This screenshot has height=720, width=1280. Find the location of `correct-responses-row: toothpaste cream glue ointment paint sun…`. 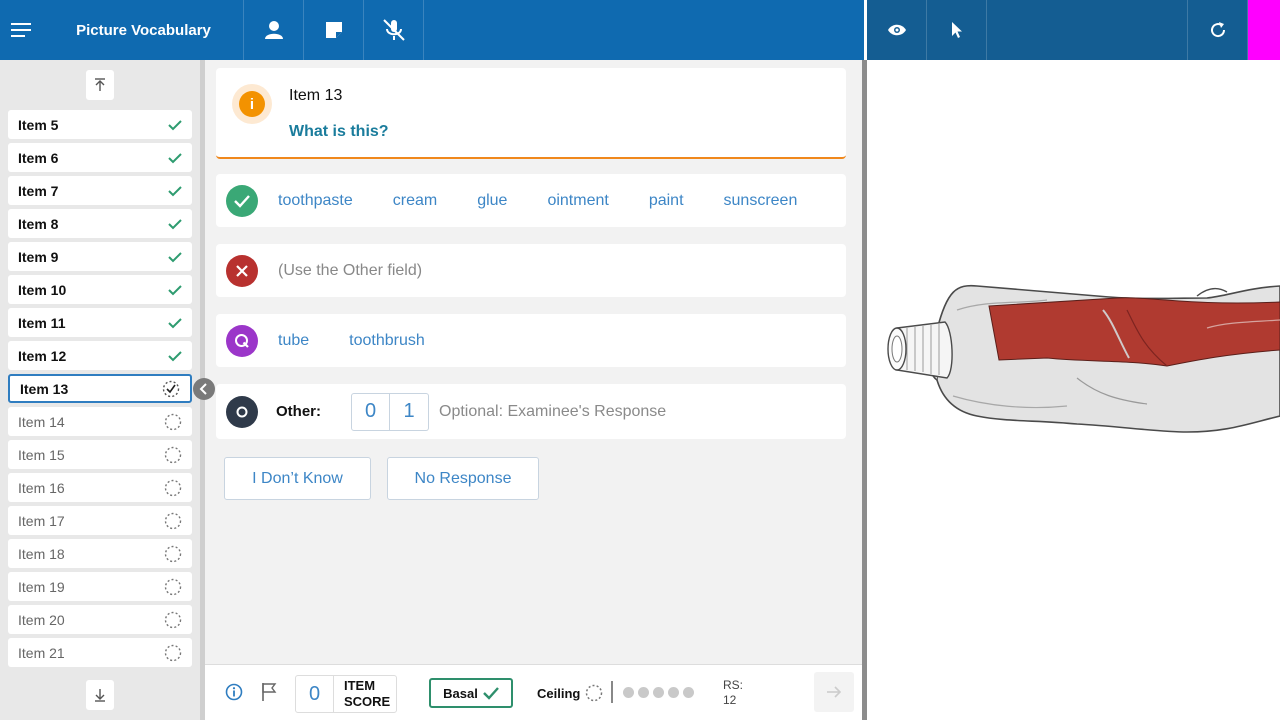

correct-responses-row: toothpaste cream glue ointment paint sun… is located at coordinates (531, 200).